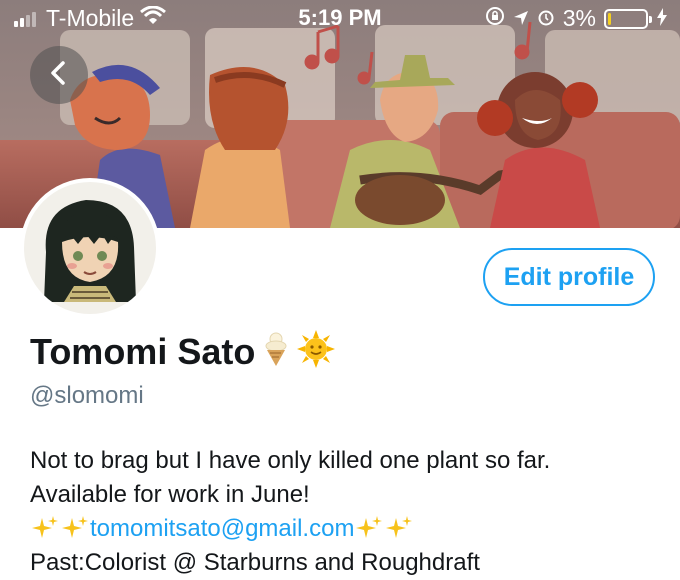  What do you see at coordinates (87, 395) in the screenshot?
I see `profile-handle: @slomomi` at bounding box center [87, 395].